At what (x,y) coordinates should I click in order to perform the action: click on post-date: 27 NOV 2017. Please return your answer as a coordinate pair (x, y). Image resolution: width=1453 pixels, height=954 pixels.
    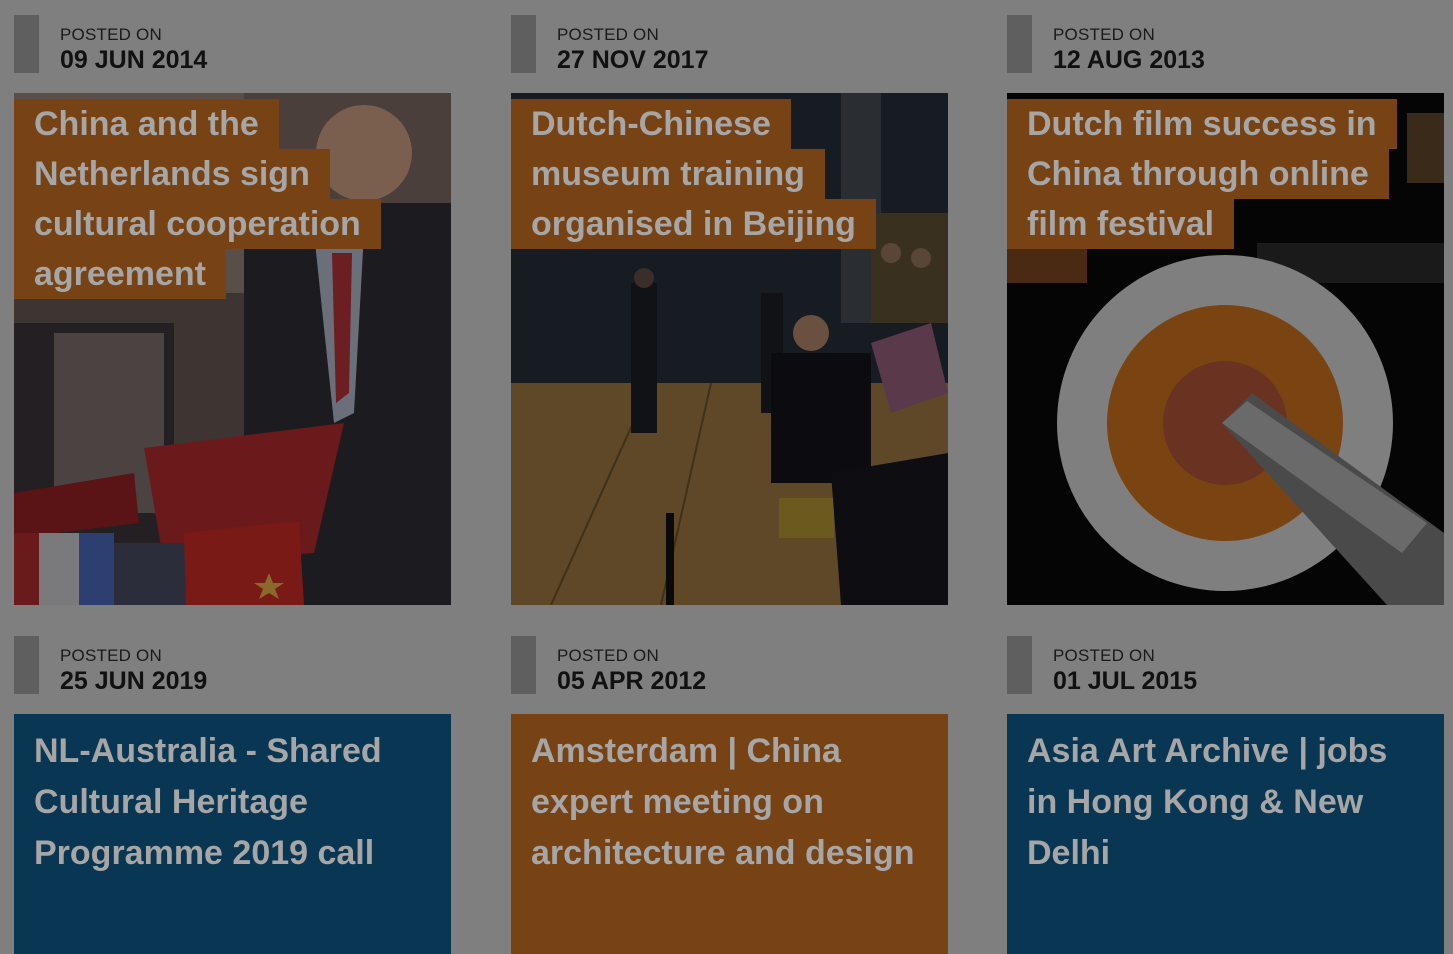
    Looking at the image, I should click on (633, 60).